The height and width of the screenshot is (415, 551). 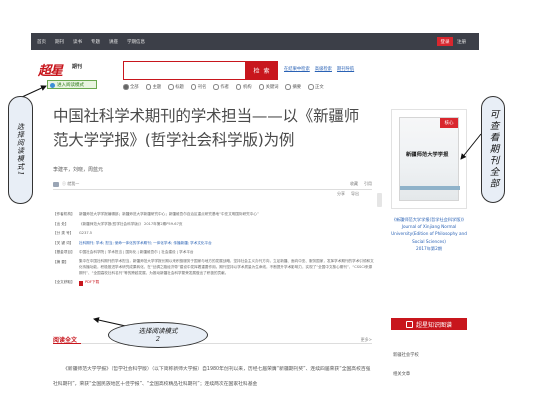 What do you see at coordinates (67, 343) in the screenshot?
I see `tab-underline` at bounding box center [67, 343].